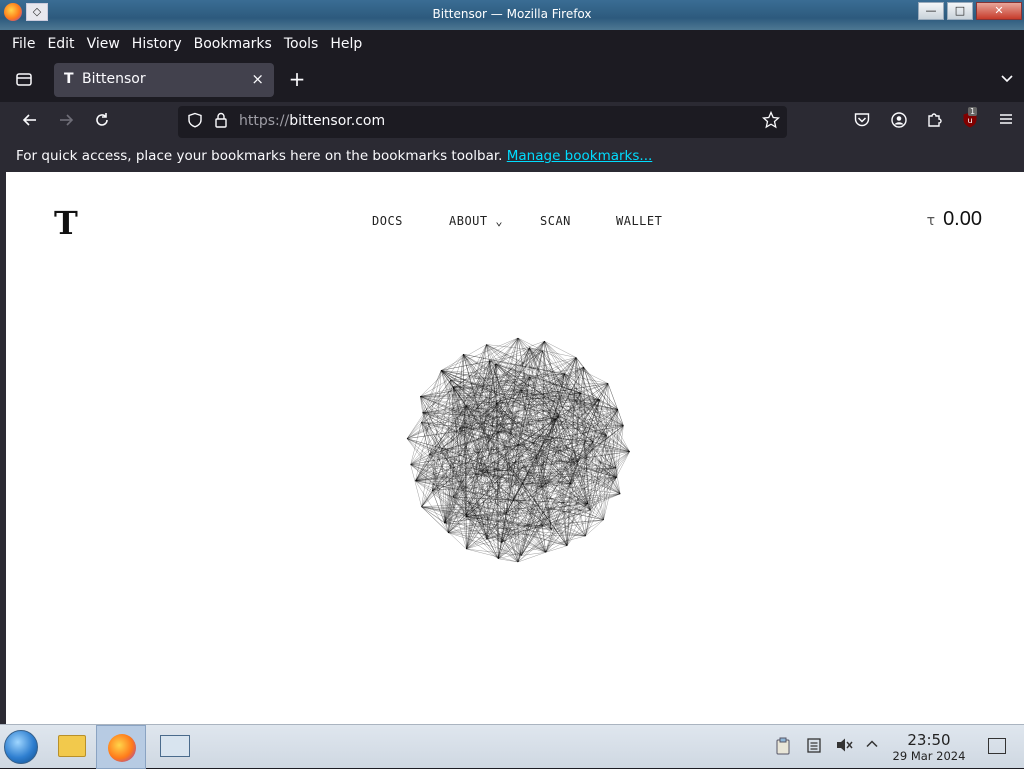  What do you see at coordinates (783, 748) in the screenshot?
I see `clipboard-icon` at bounding box center [783, 748].